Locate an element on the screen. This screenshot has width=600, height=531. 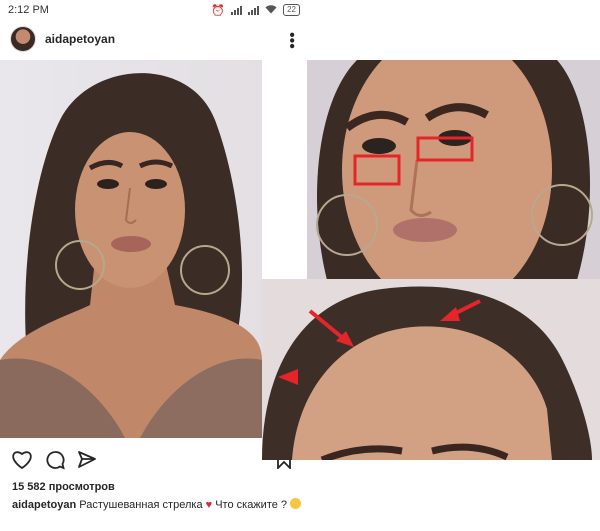
caption-text: Растушеванная стрелка is located at coordinates (141, 505).